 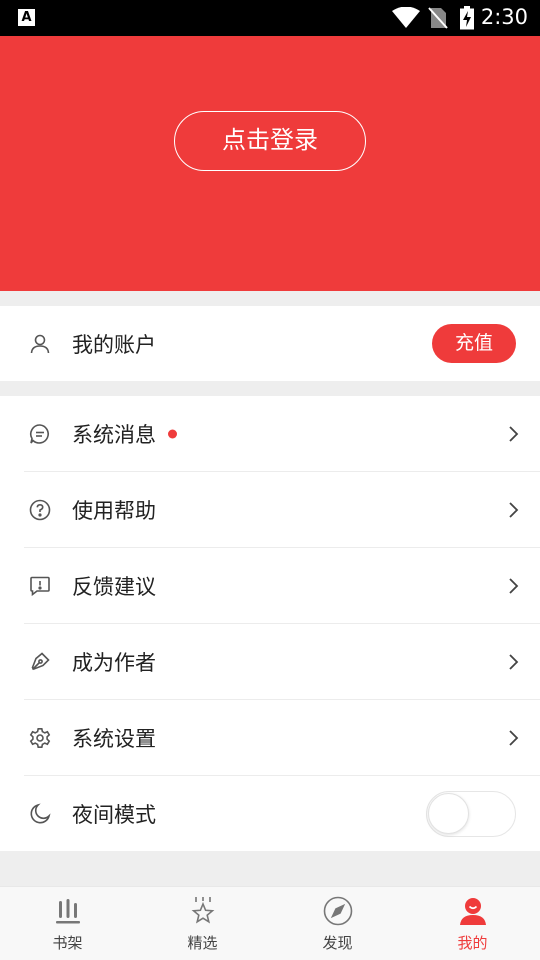 I want to click on toggle-knob, so click(x=448, y=813).